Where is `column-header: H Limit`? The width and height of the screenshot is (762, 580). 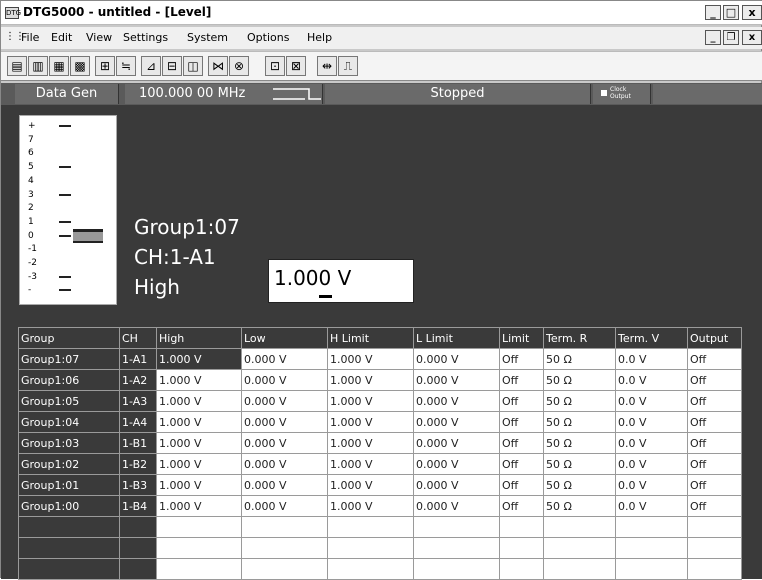 column-header: H Limit is located at coordinates (370, 338).